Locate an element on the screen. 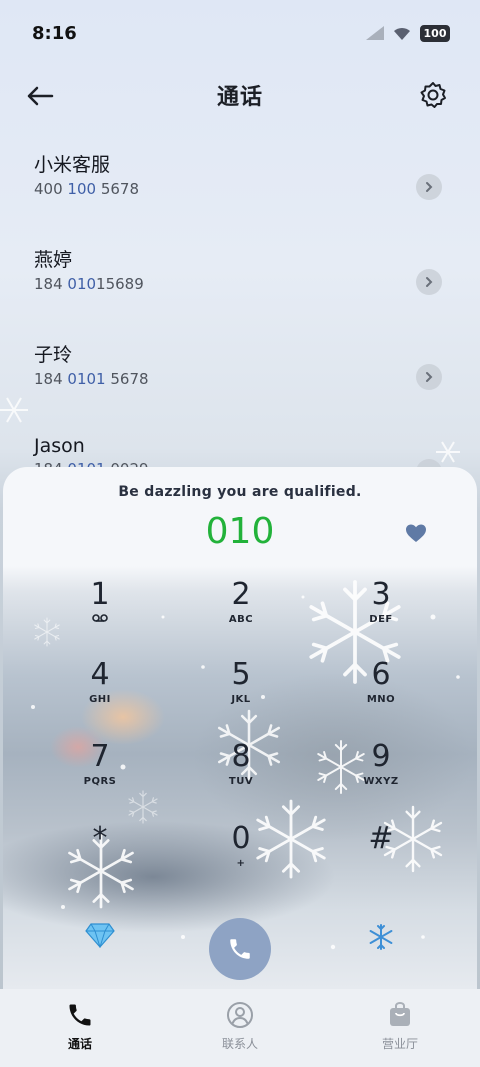 The image size is (480, 1067). app-header: 通话 is located at coordinates (240, 95).